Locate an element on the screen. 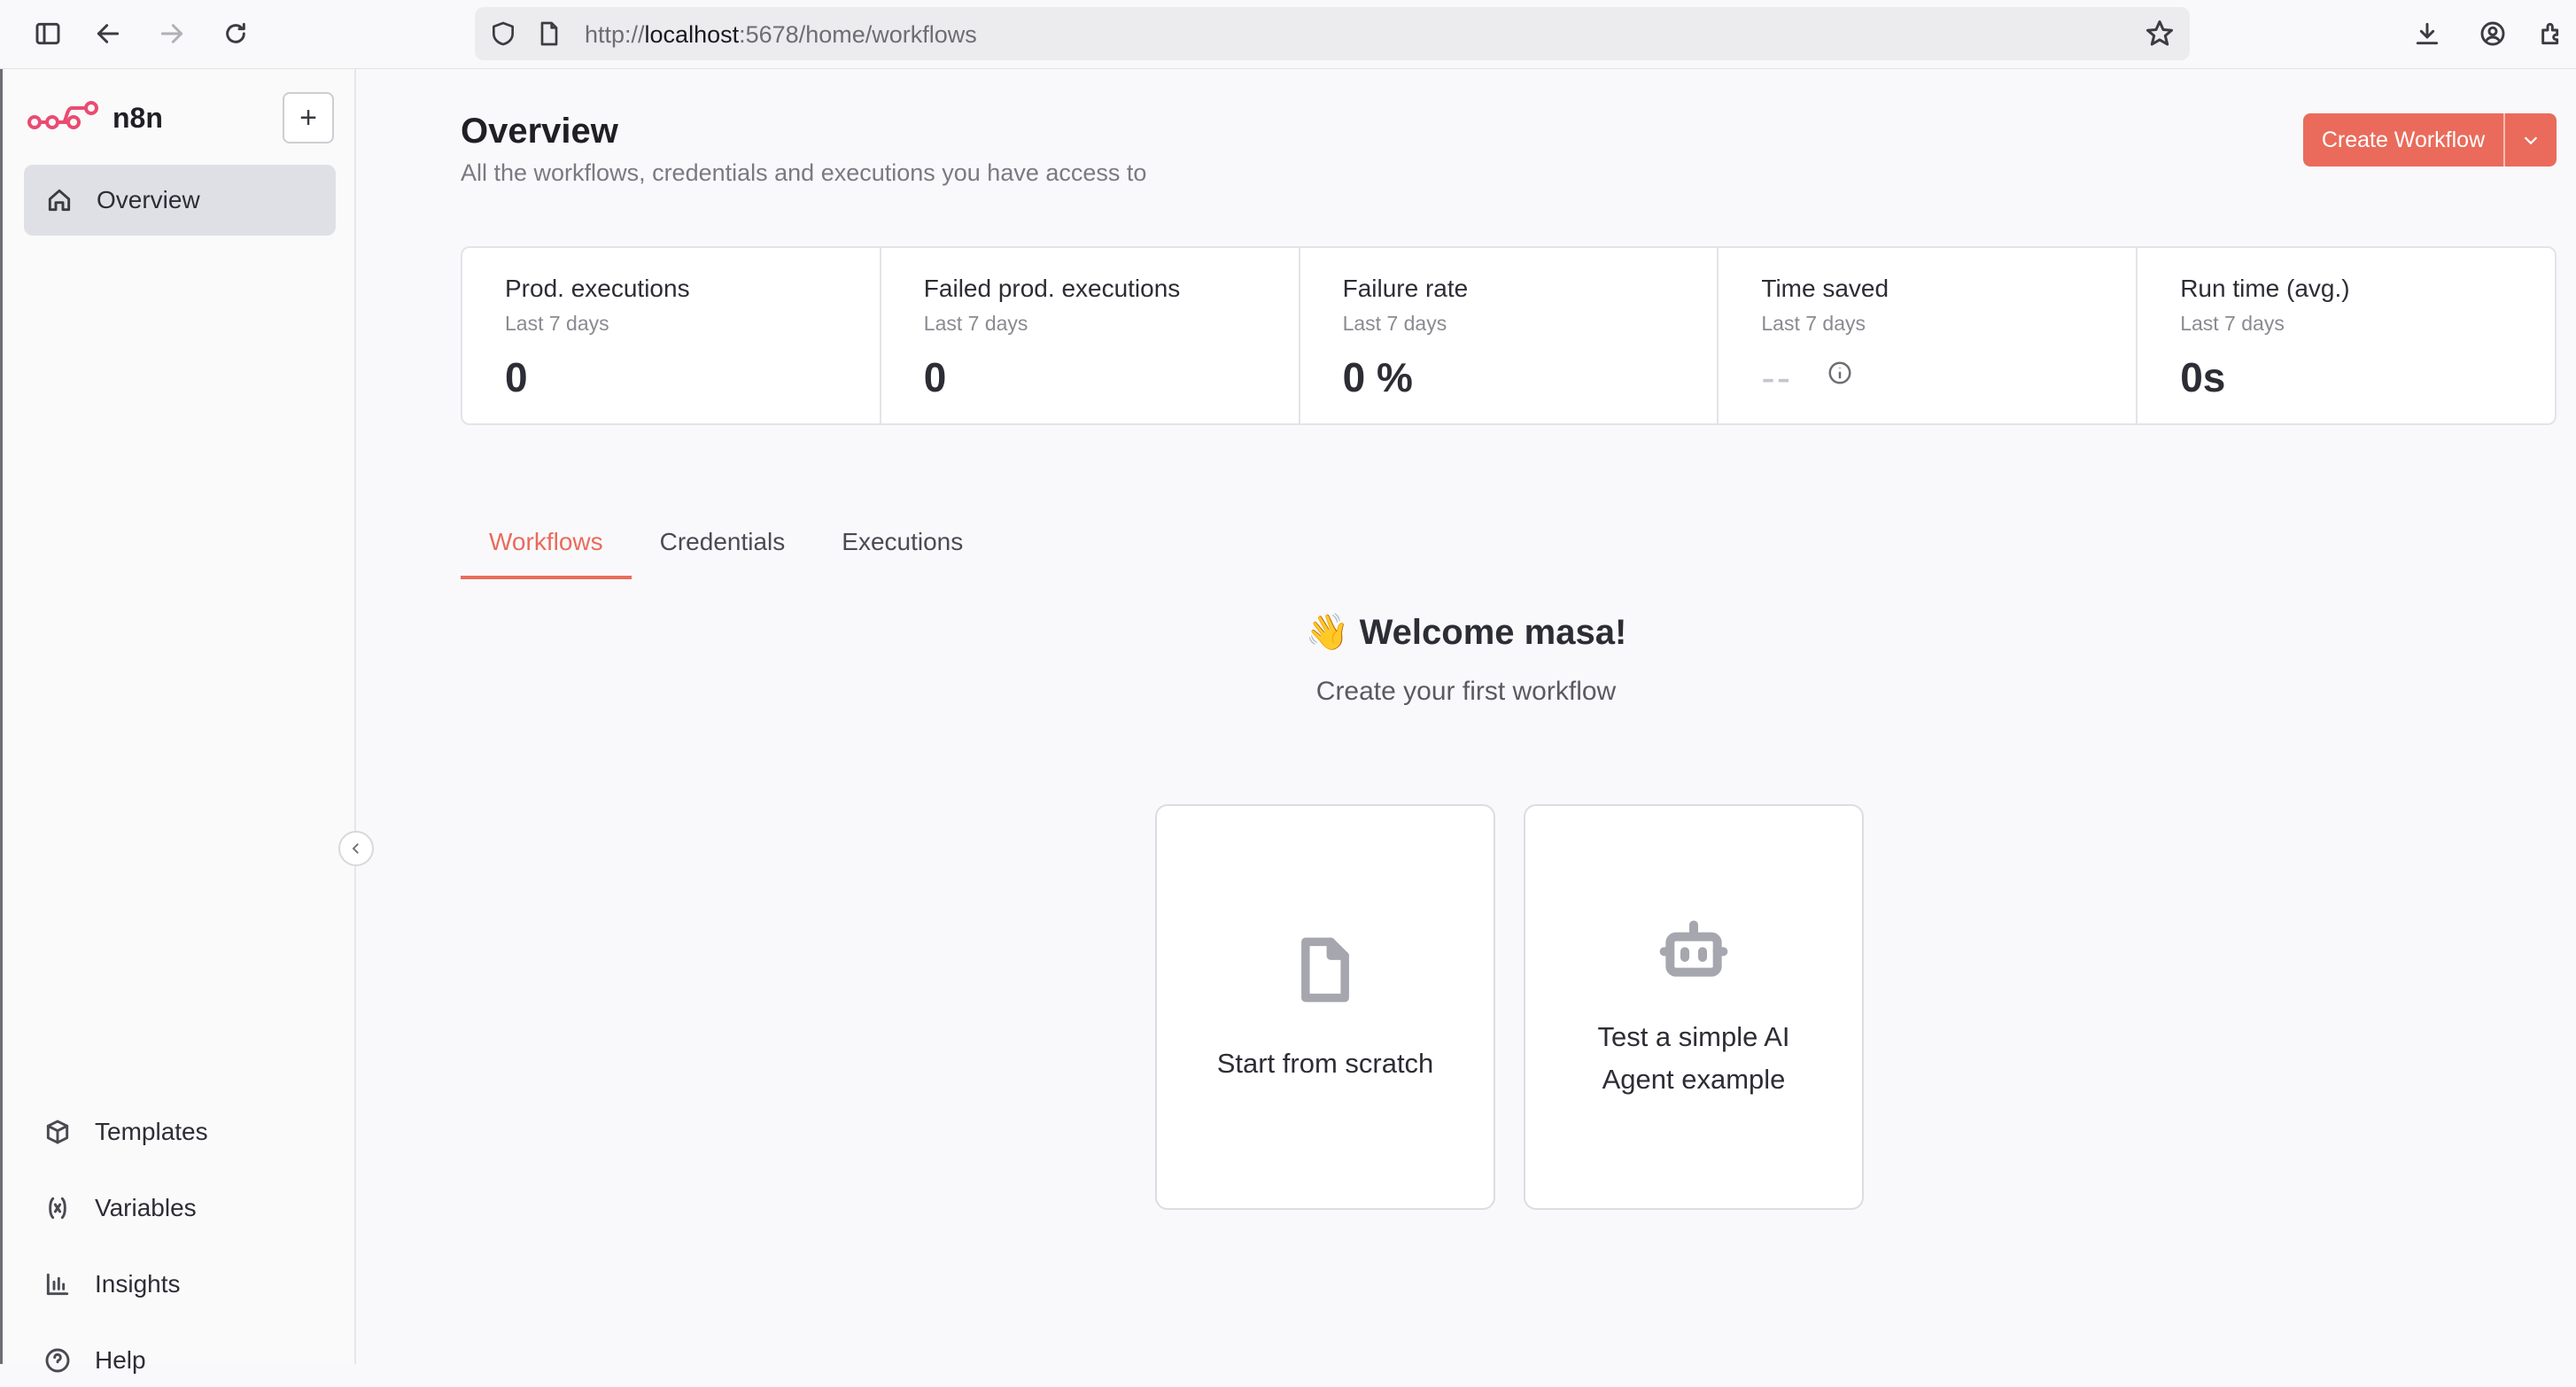 The width and height of the screenshot is (2576, 1387). url-text: http://localhost:5678/home/workflows is located at coordinates (781, 35).